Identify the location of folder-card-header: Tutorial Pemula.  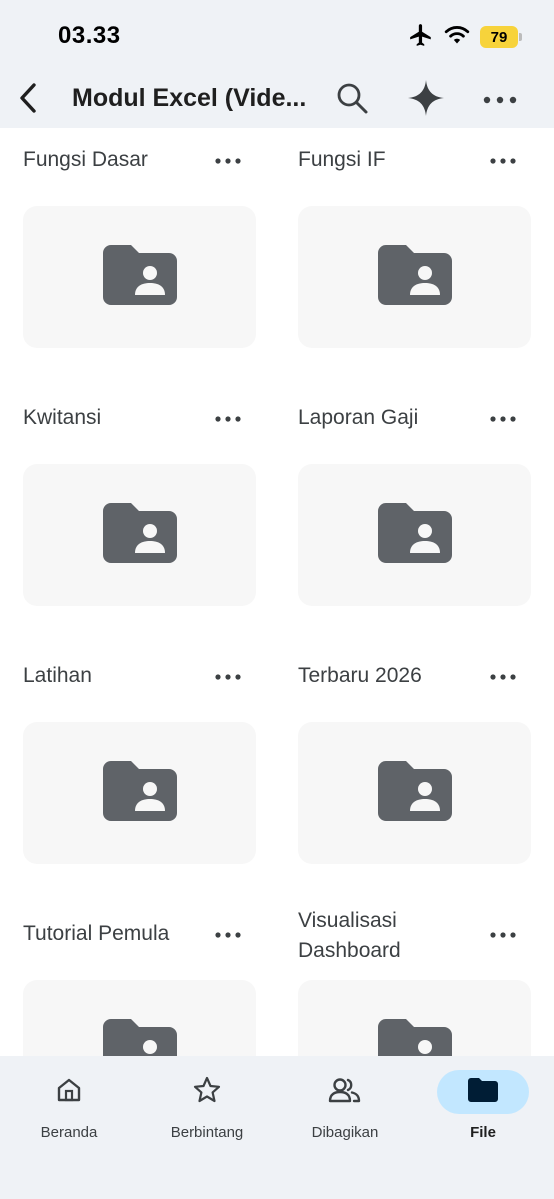
(139, 934).